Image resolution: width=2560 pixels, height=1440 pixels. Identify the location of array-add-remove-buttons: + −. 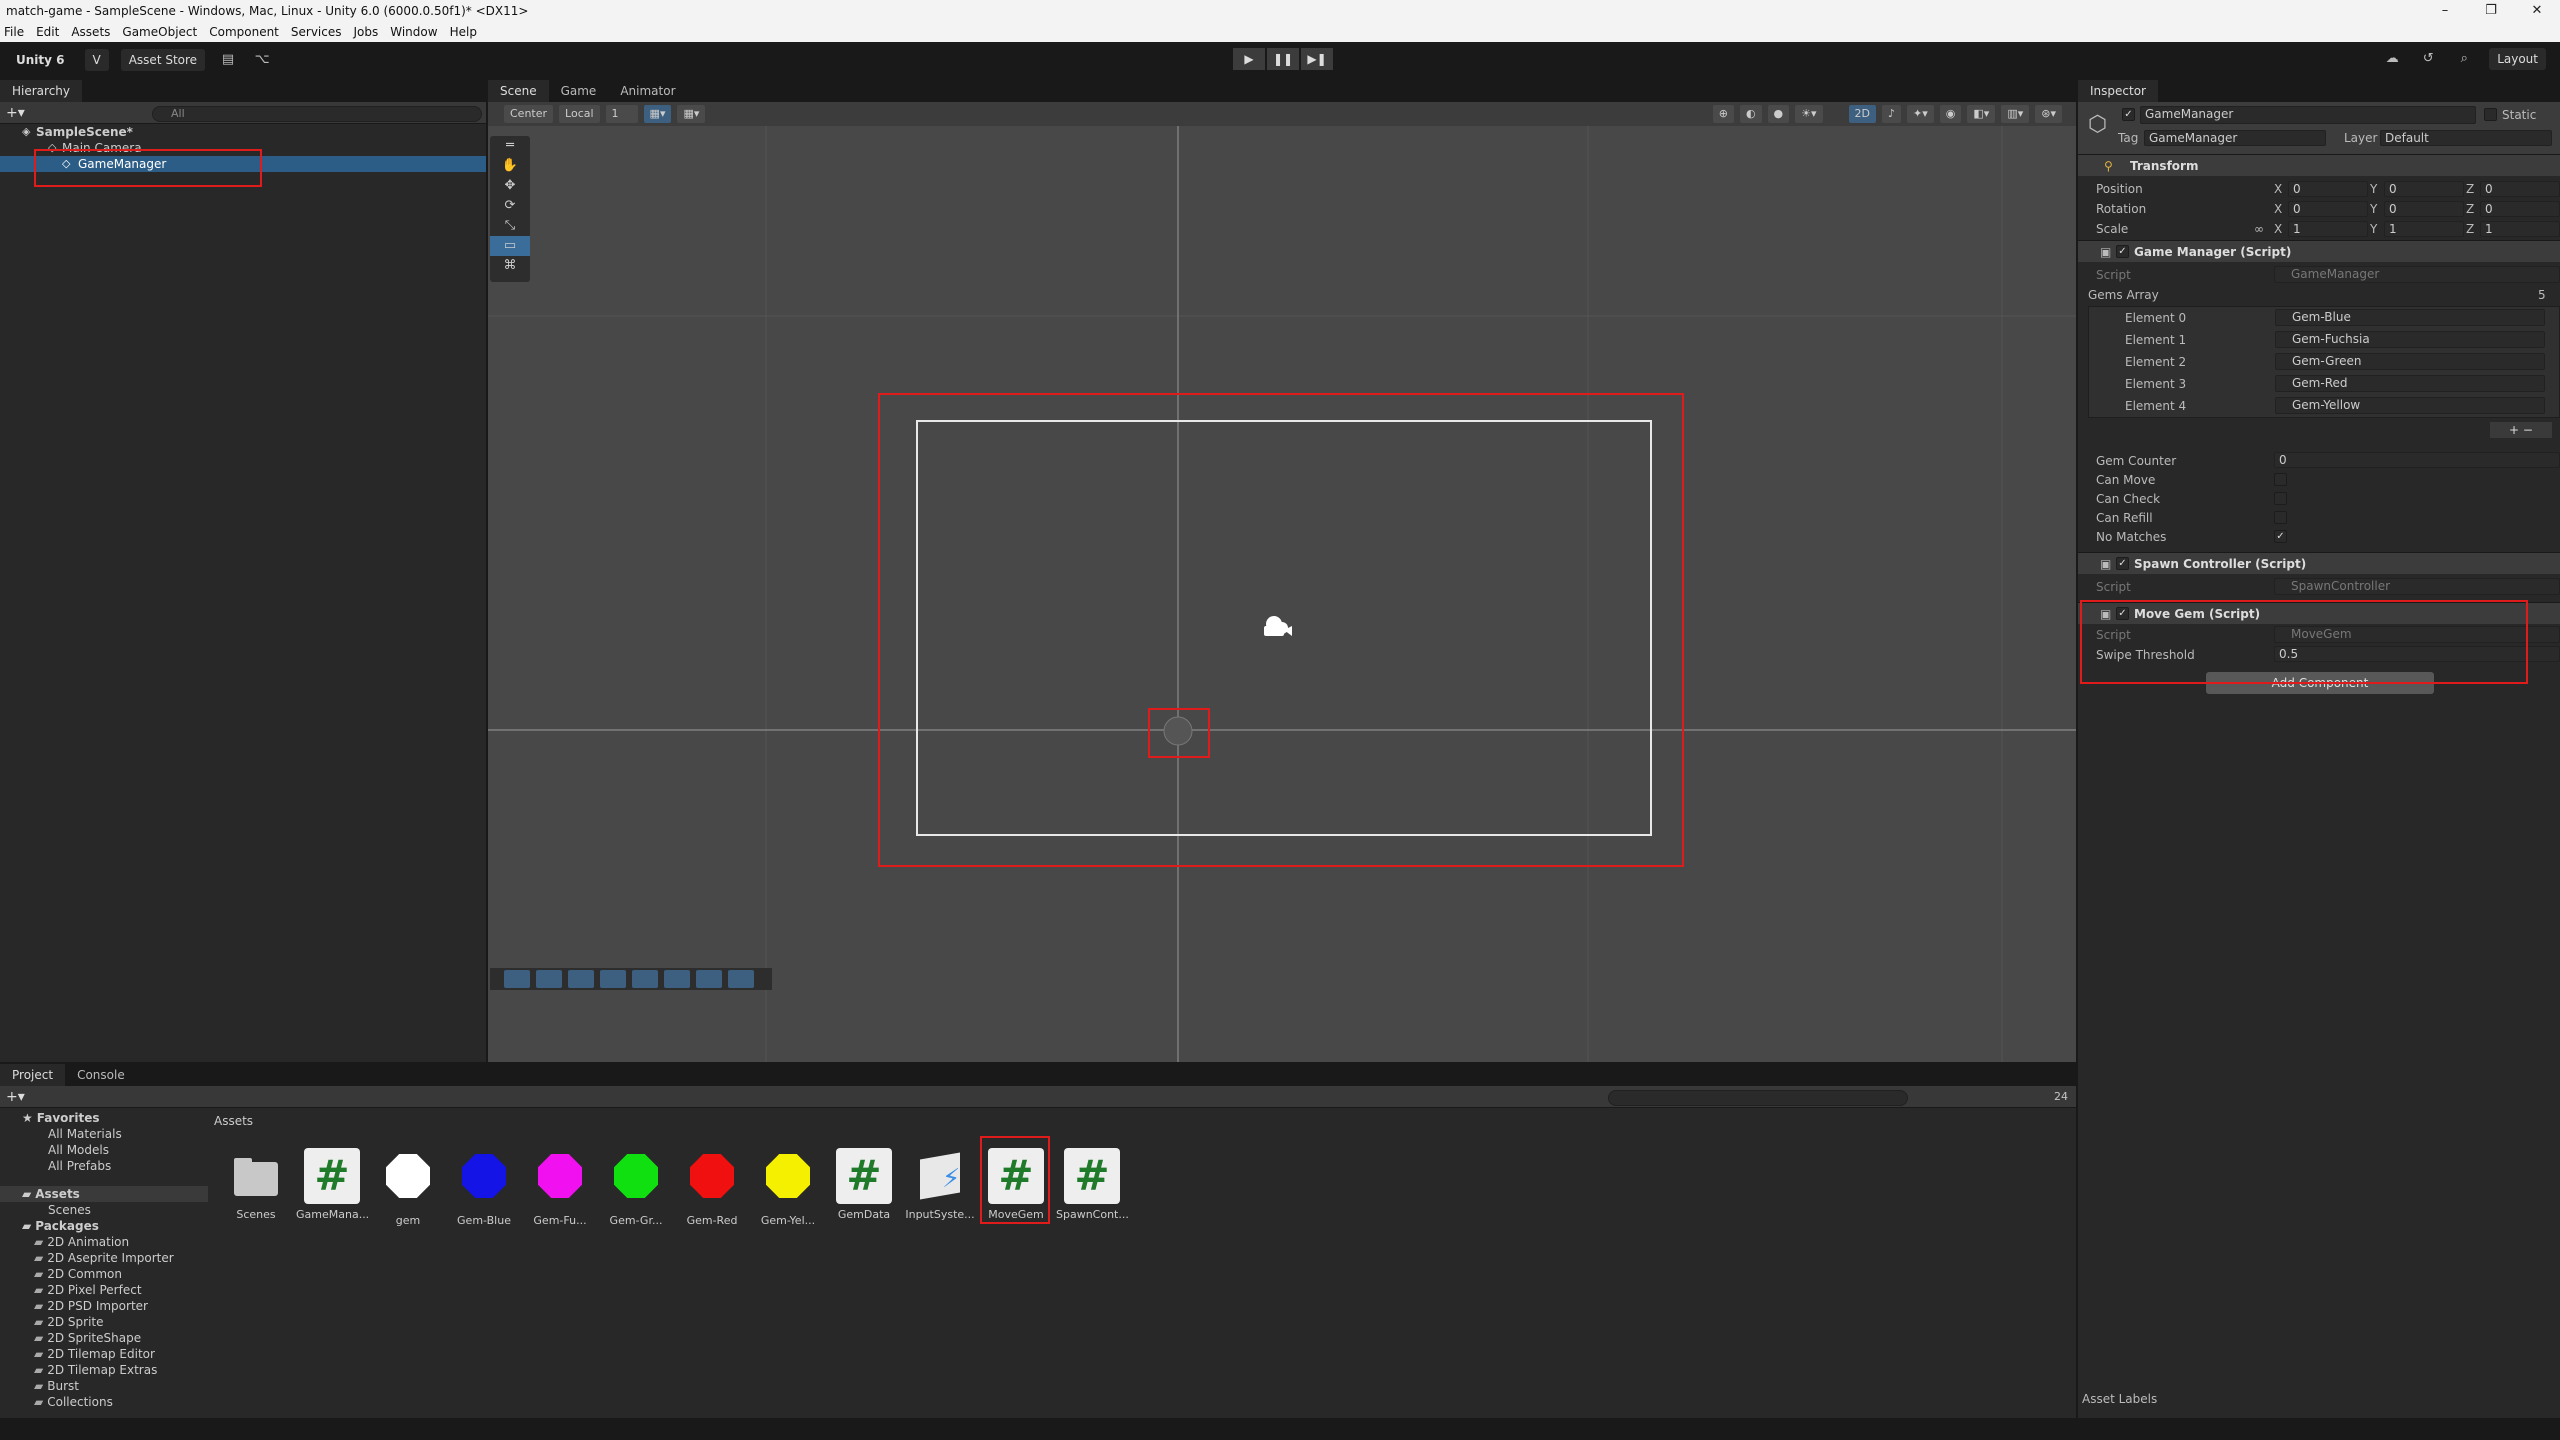
(2521, 430).